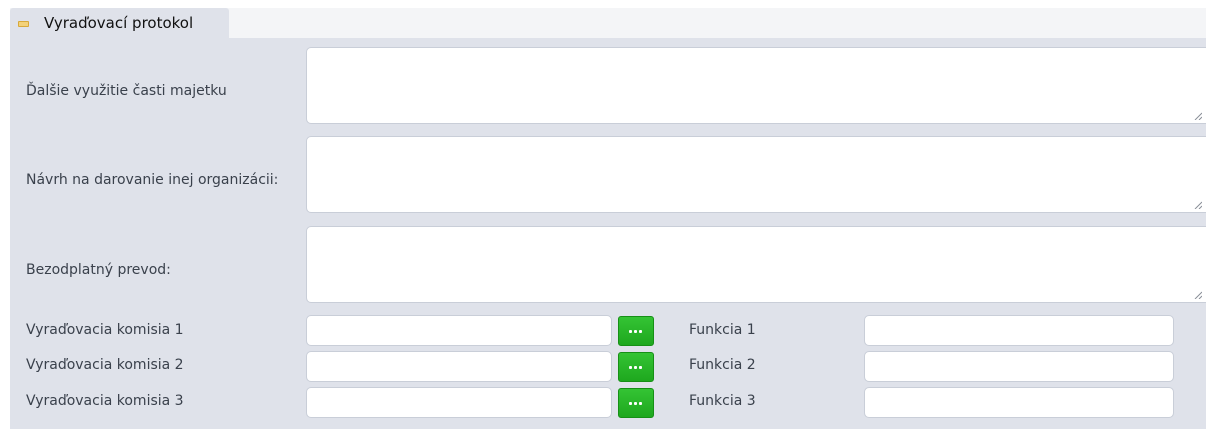 The image size is (1206, 429). What do you see at coordinates (459, 402) in the screenshot?
I see `komisia-3-input` at bounding box center [459, 402].